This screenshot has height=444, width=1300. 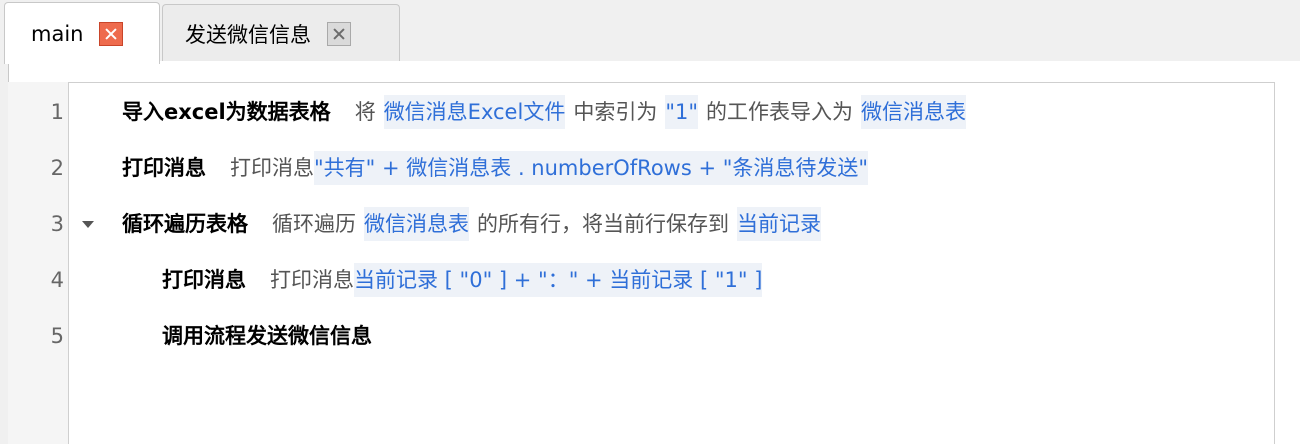 What do you see at coordinates (248, 34) in the screenshot?
I see `tab-label: 发送微信信息` at bounding box center [248, 34].